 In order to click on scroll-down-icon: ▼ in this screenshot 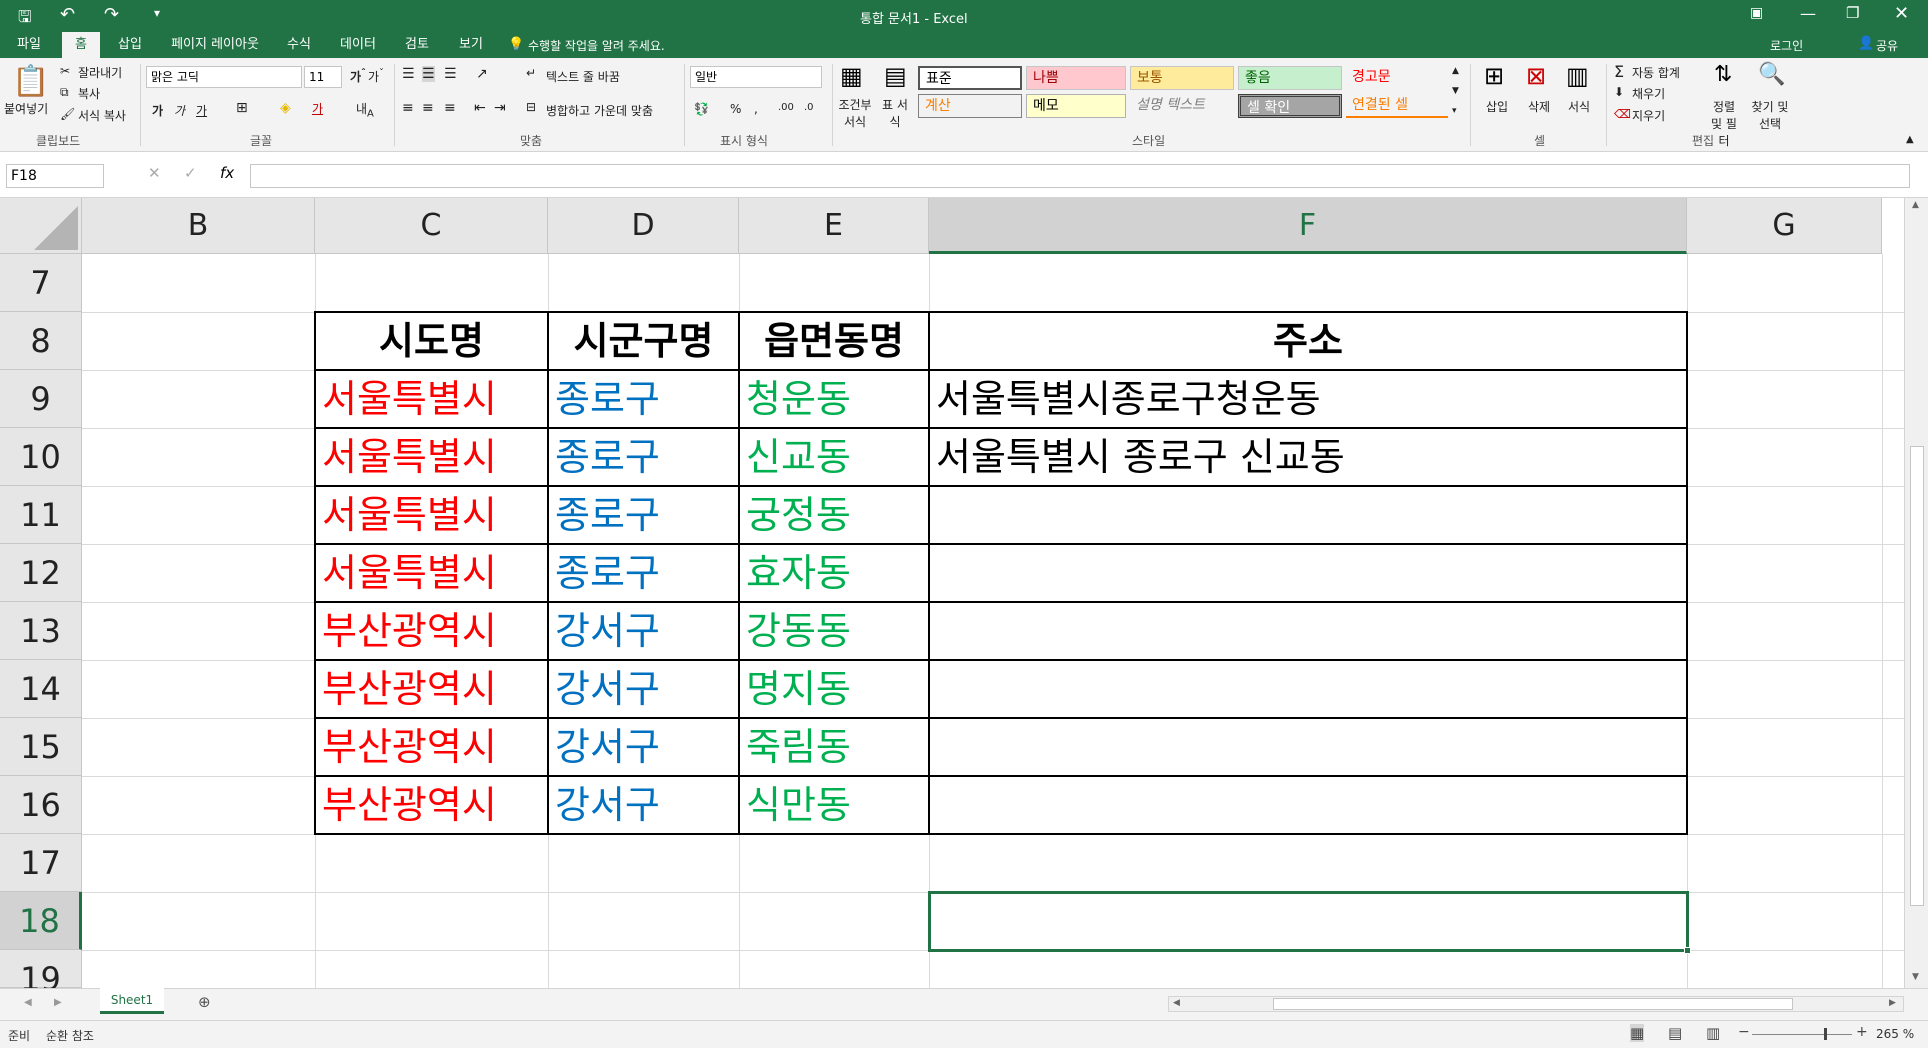, I will do `click(1915, 977)`.